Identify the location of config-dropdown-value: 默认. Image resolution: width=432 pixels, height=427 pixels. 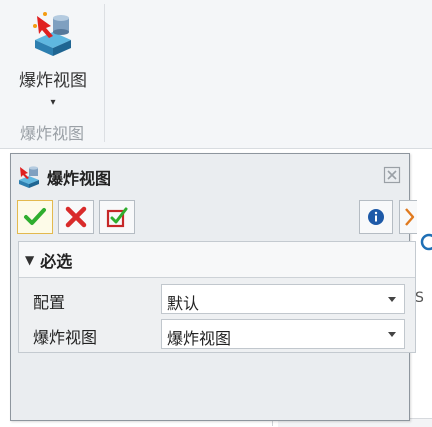
(183, 303).